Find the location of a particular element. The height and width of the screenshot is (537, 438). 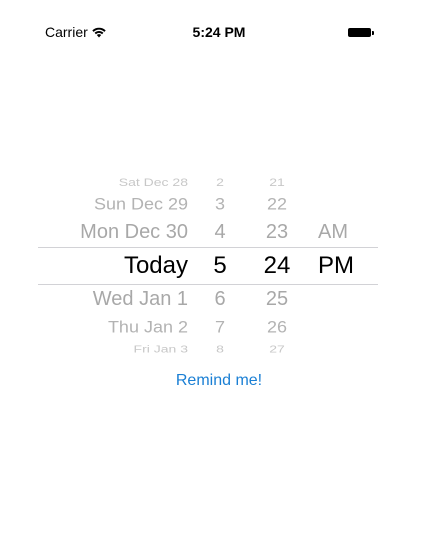

picker-minute-cell: 23 is located at coordinates (277, 232).